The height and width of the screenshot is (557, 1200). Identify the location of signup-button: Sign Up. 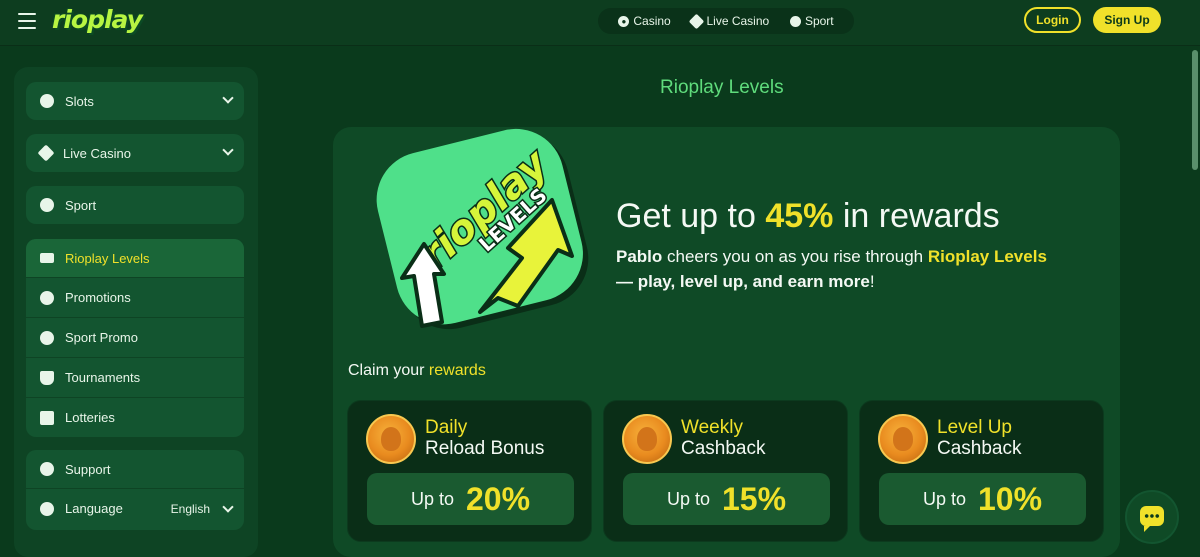
(1127, 20).